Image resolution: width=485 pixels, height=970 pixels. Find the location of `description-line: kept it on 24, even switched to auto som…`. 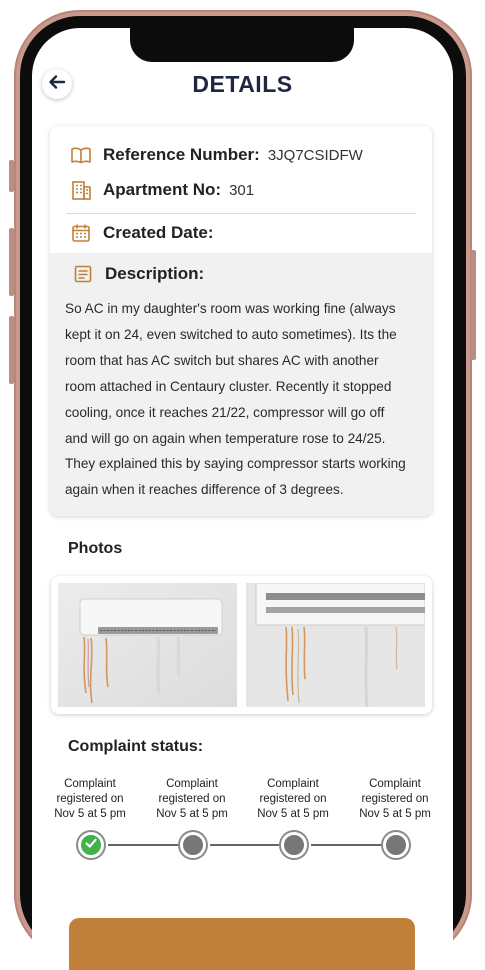

description-line: kept it on 24, even switched to auto som… is located at coordinates (231, 334).